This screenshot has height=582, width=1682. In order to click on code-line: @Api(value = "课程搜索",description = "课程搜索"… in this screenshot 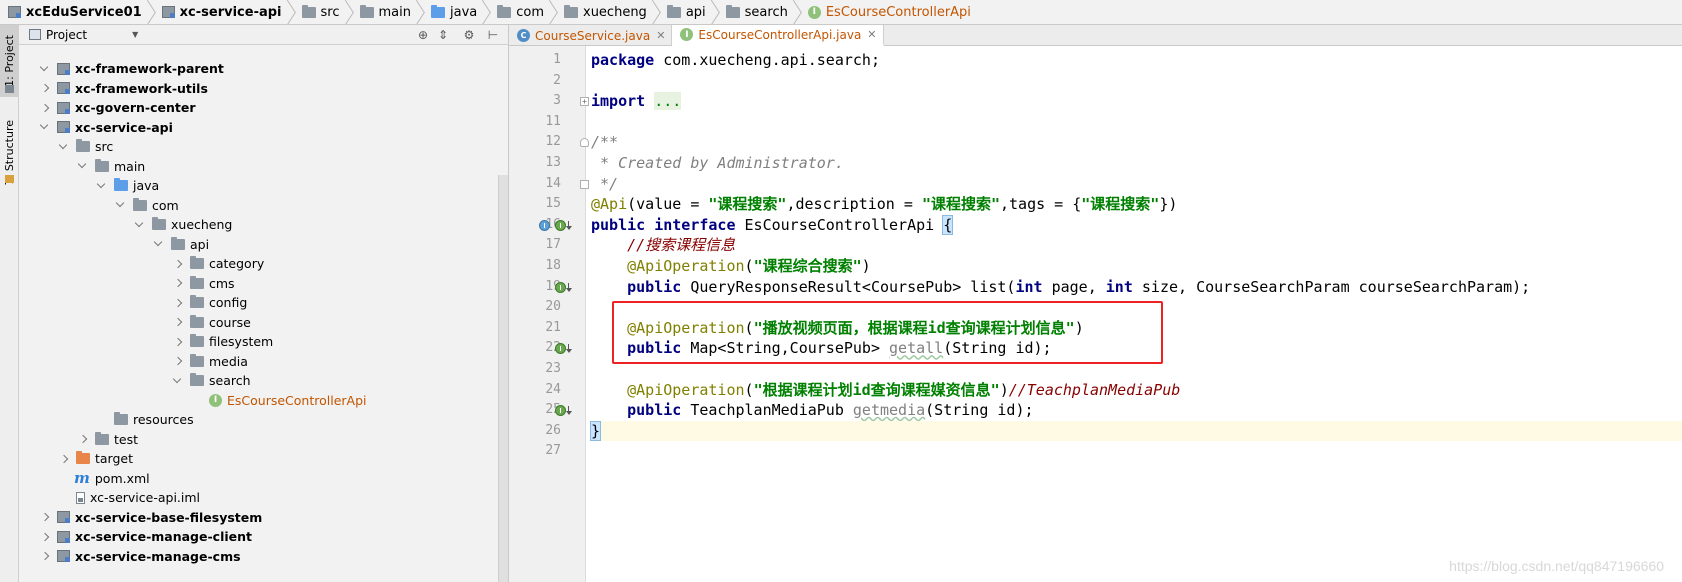, I will do `click(1136, 204)`.